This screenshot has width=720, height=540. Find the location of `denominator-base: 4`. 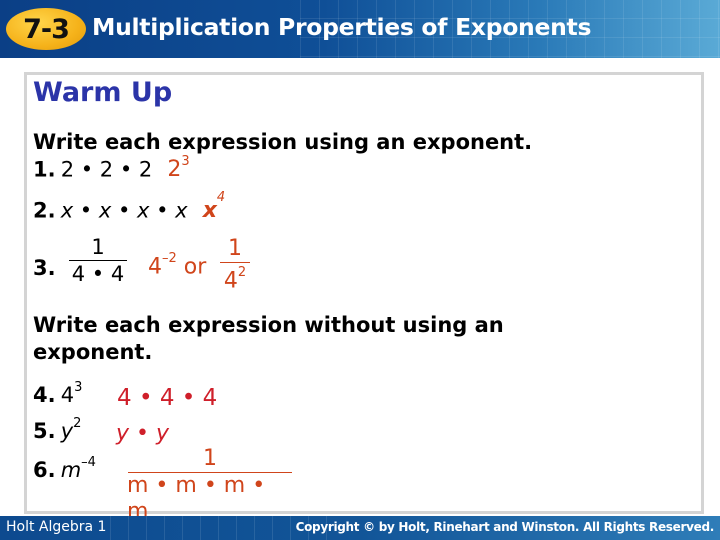

denominator-base: 4 is located at coordinates (230, 281).